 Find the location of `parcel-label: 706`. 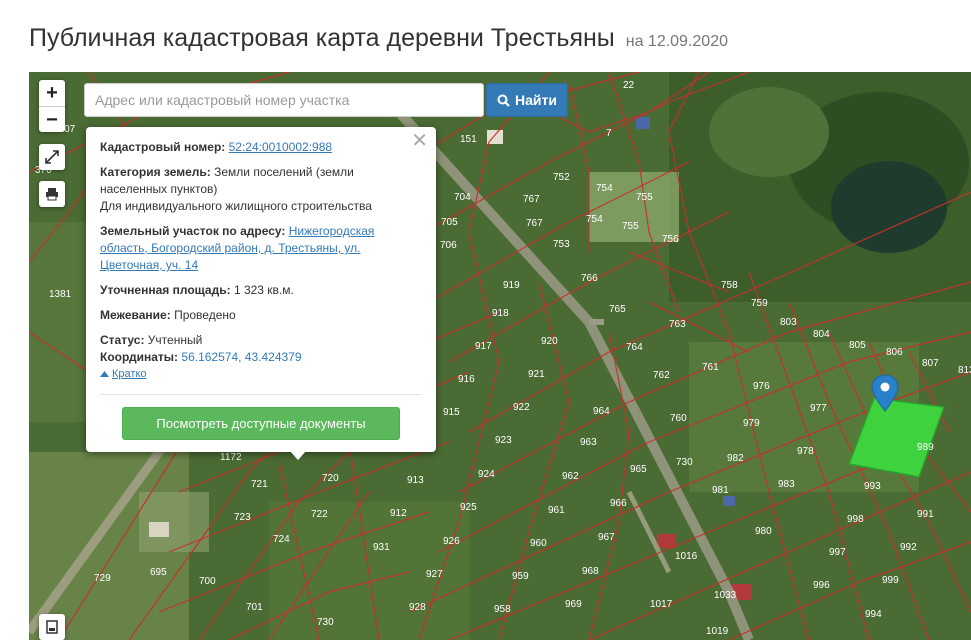

parcel-label: 706 is located at coordinates (448, 245).